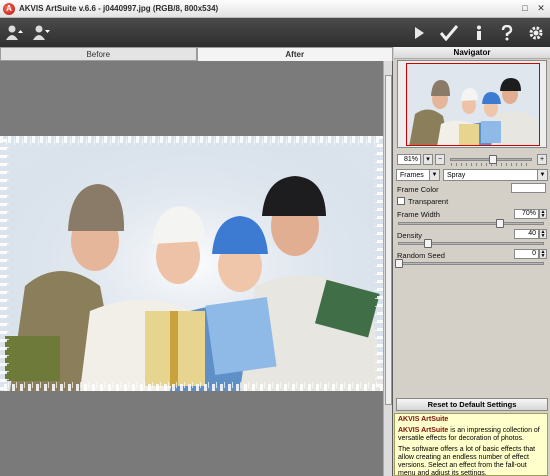 Image resolution: width=550 pixels, height=476 pixels. I want to click on frame-width-slider, so click(471, 223).